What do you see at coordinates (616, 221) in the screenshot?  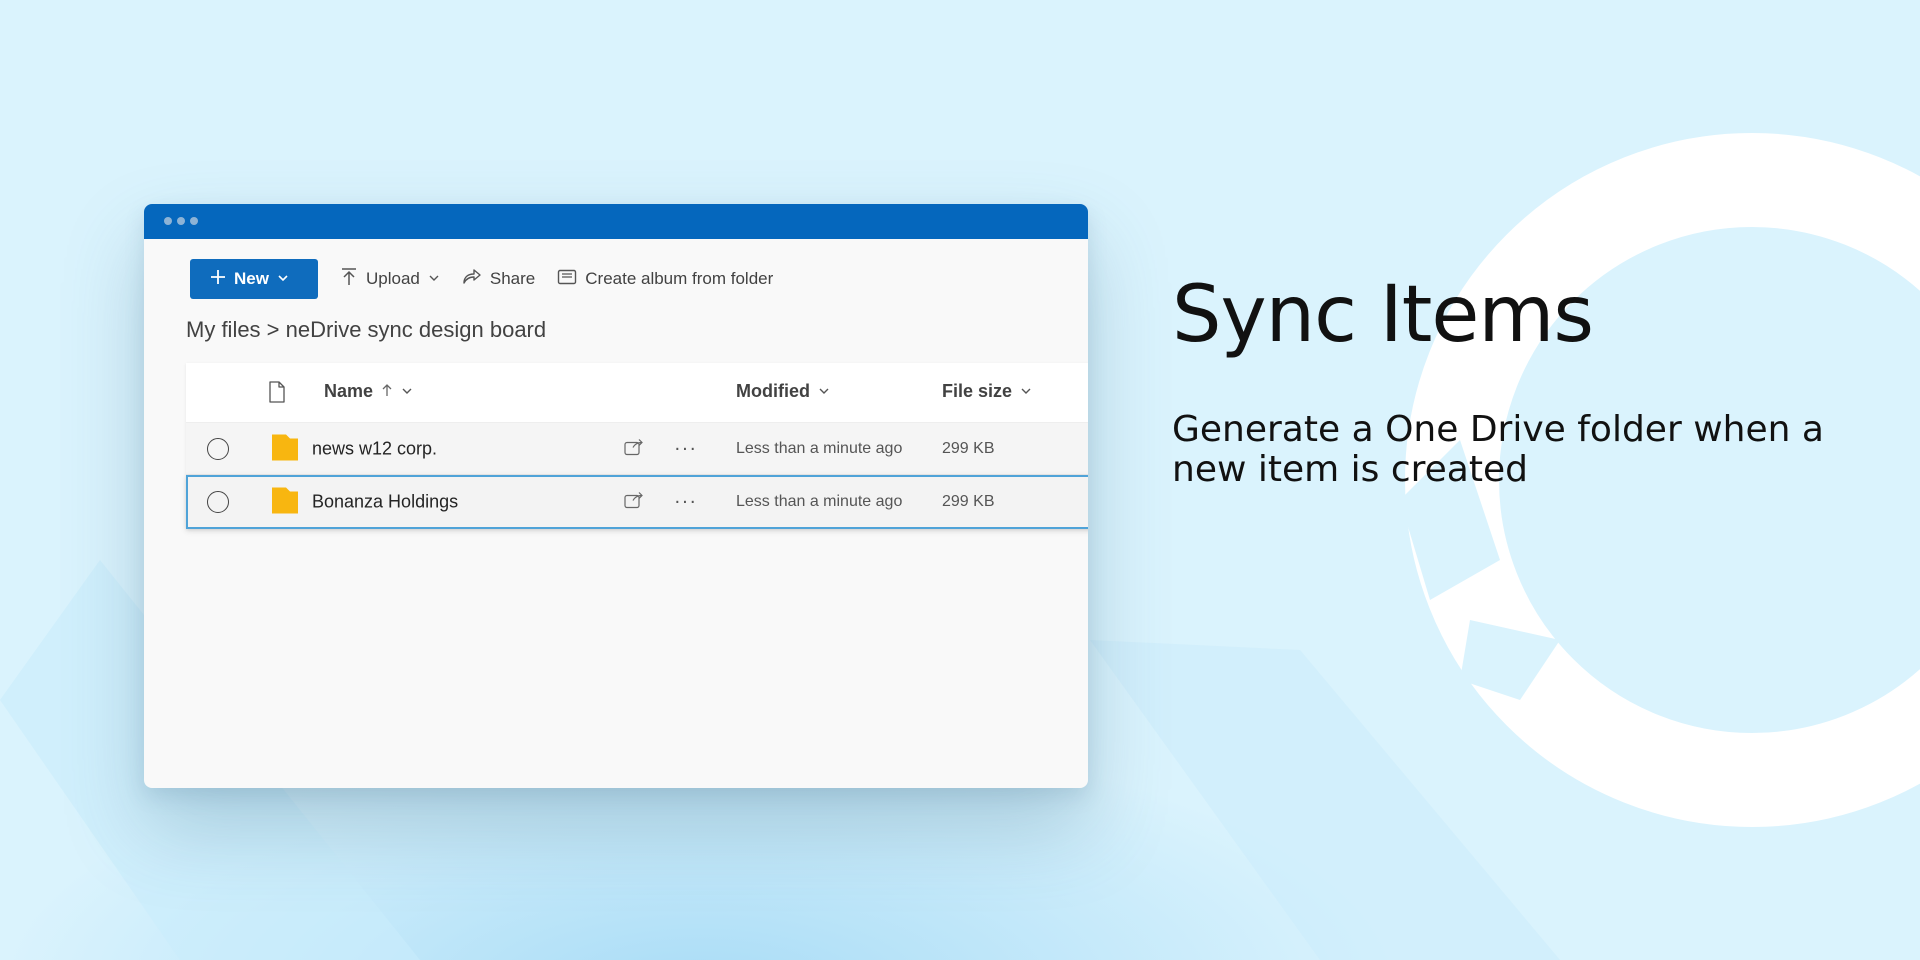 I see `window-titlebar` at bounding box center [616, 221].